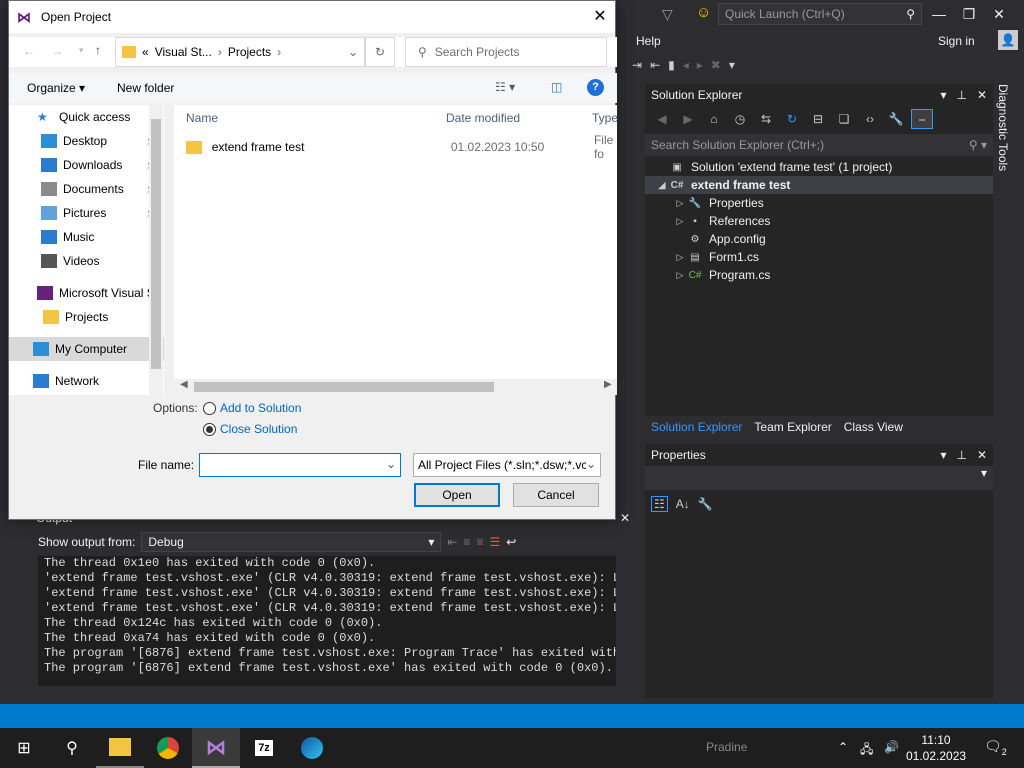 The image size is (1024, 768). Describe the element at coordinates (819, 257) in the screenshot. I see `solution-tree-item: ▷ ▤ Form1.cs` at that location.